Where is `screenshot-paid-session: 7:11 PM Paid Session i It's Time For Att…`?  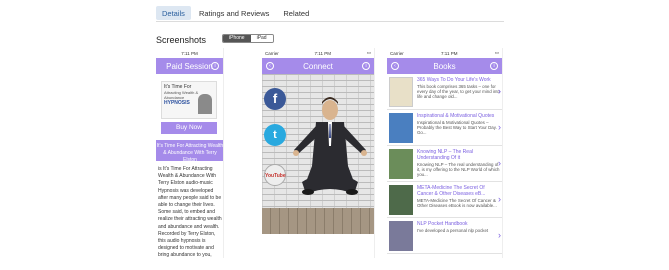 screenshot-paid-session: 7:11 PM Paid Session i It's Time For Att… is located at coordinates (190, 153).